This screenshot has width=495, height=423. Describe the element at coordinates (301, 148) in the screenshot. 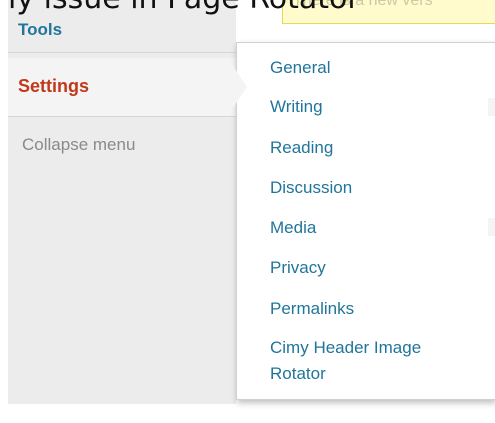

I see `submenu-item-reading: Reading` at that location.